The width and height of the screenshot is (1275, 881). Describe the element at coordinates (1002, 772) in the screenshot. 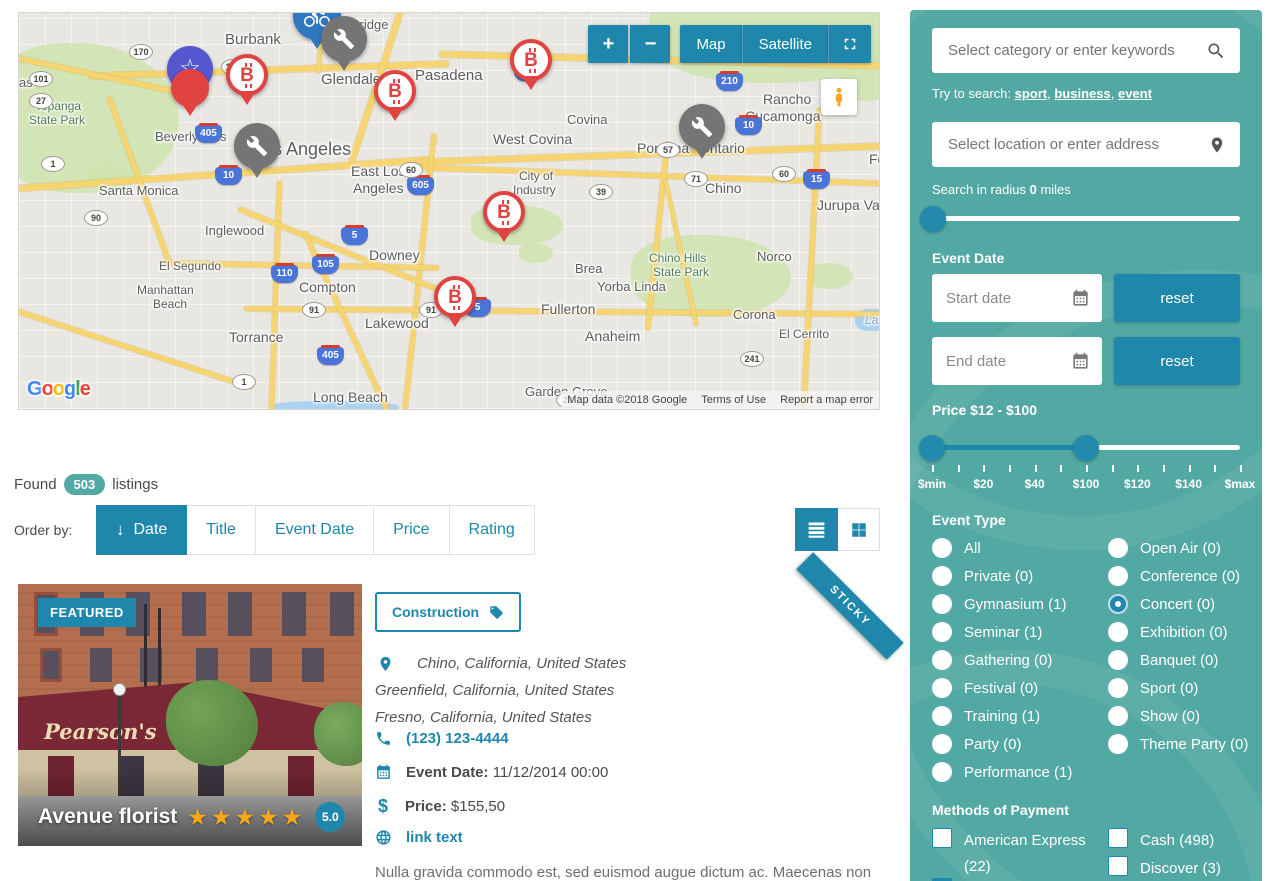

I see `event-type-option-performance-1-: Performance (1)` at that location.